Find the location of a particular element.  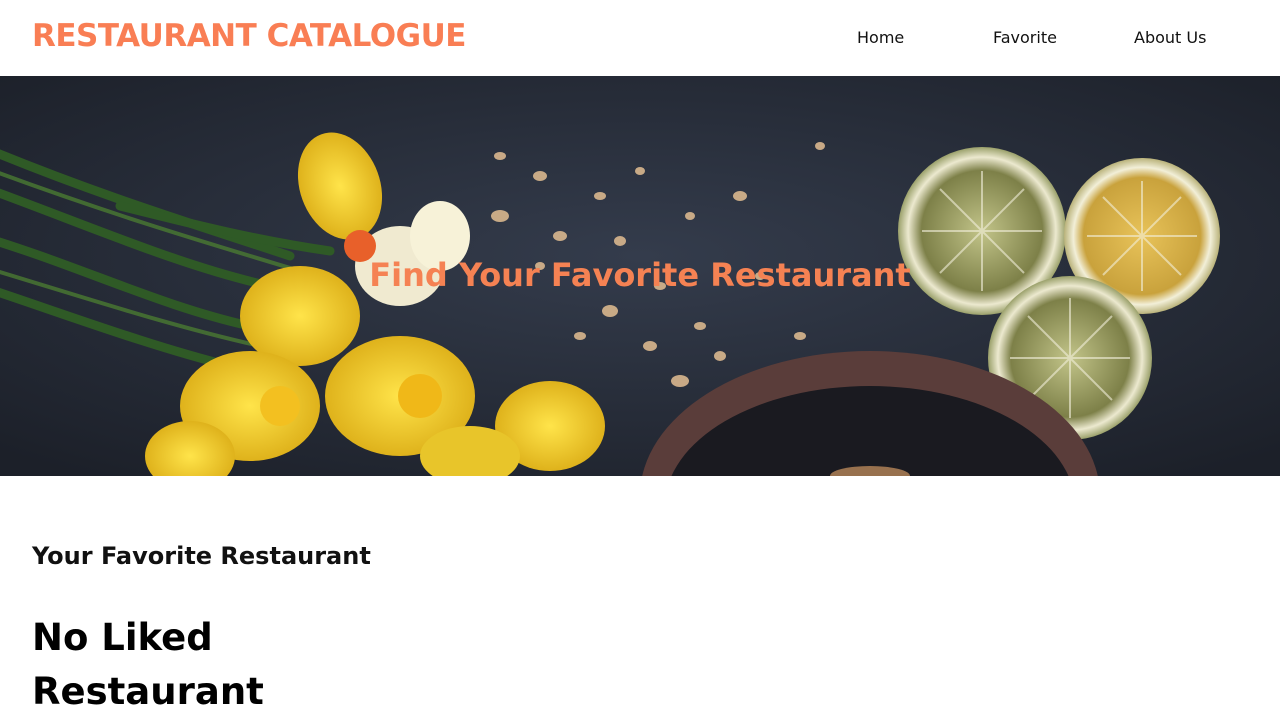

section-heading: Your Favorite Restaurant is located at coordinates (201, 556).